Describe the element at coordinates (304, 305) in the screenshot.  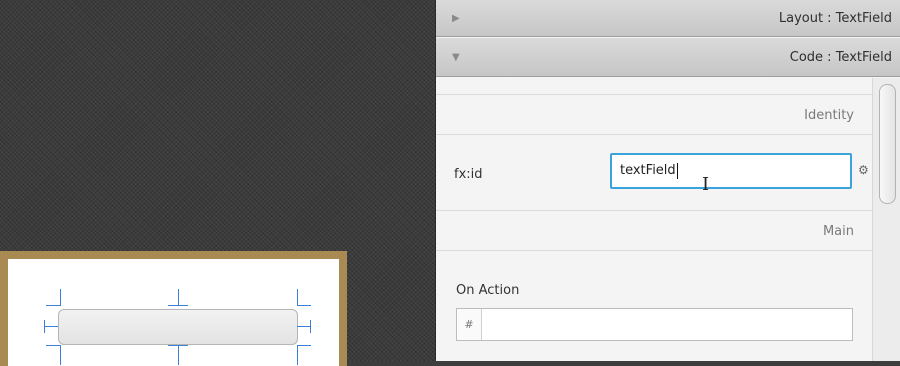
I see `selection-handle-top-right-h` at that location.